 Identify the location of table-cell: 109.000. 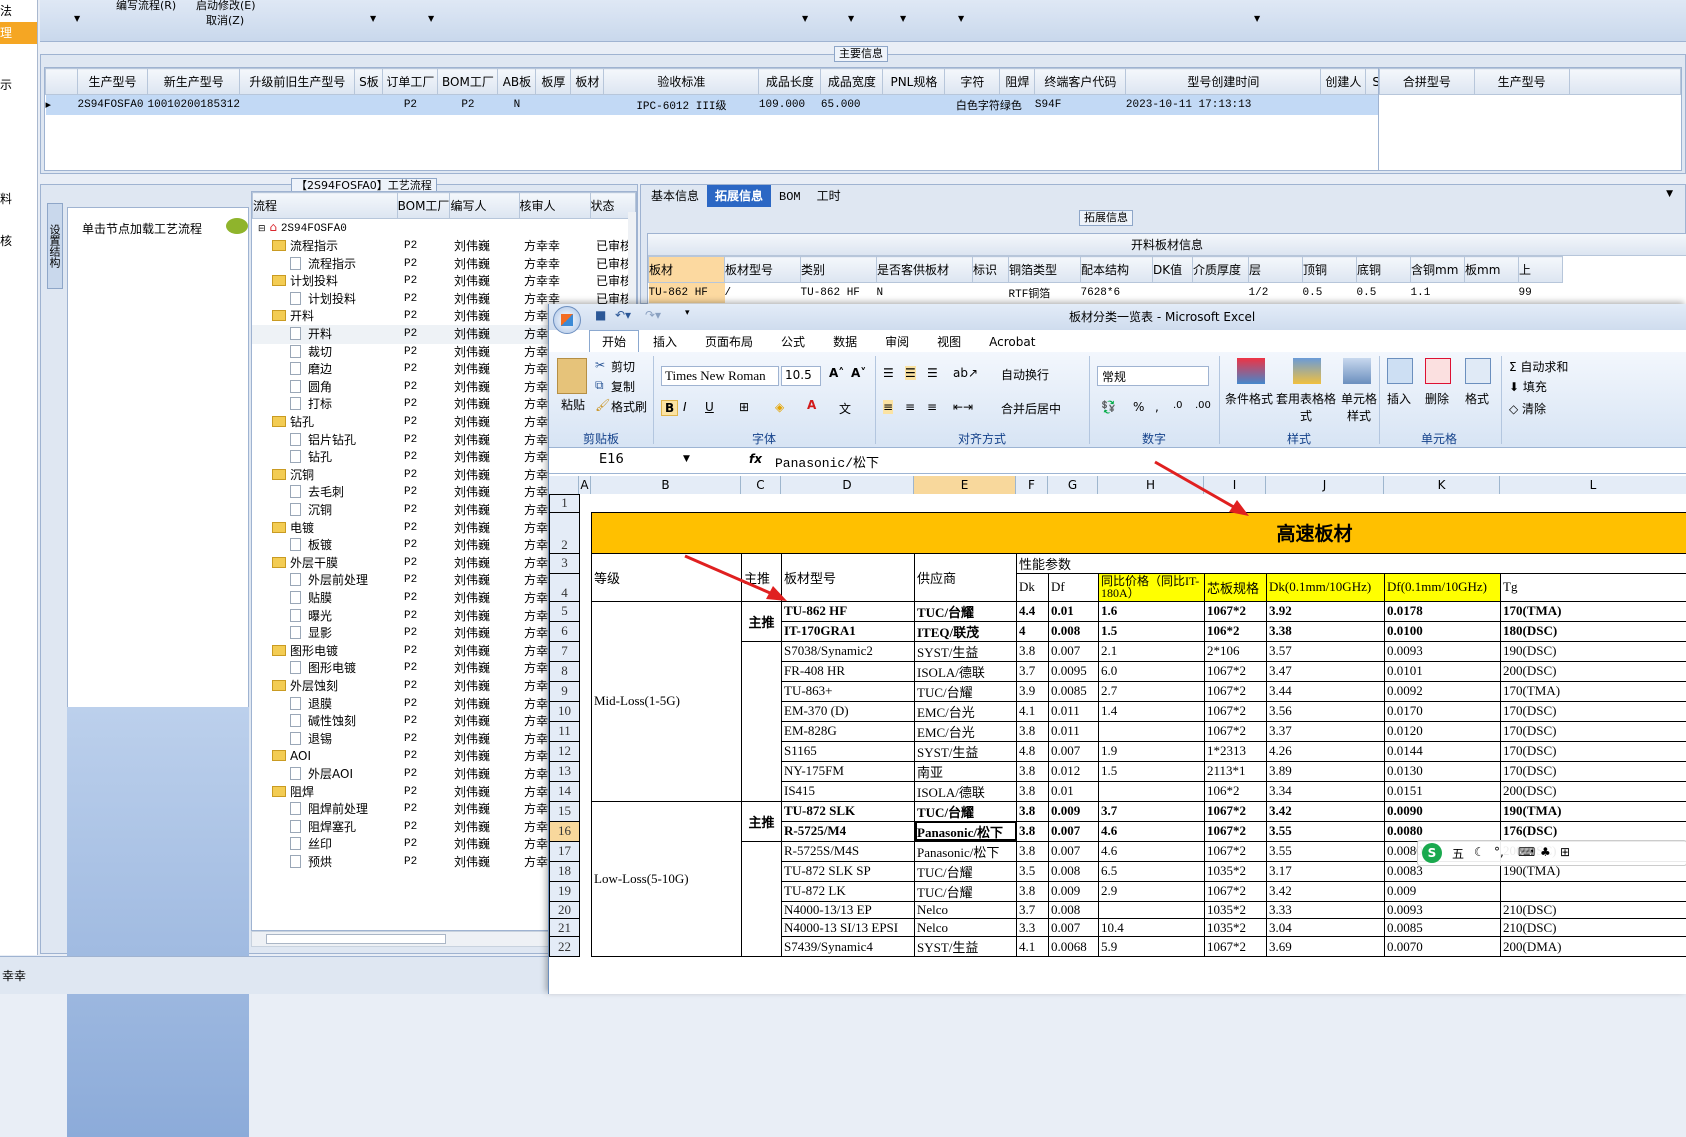
(790, 105).